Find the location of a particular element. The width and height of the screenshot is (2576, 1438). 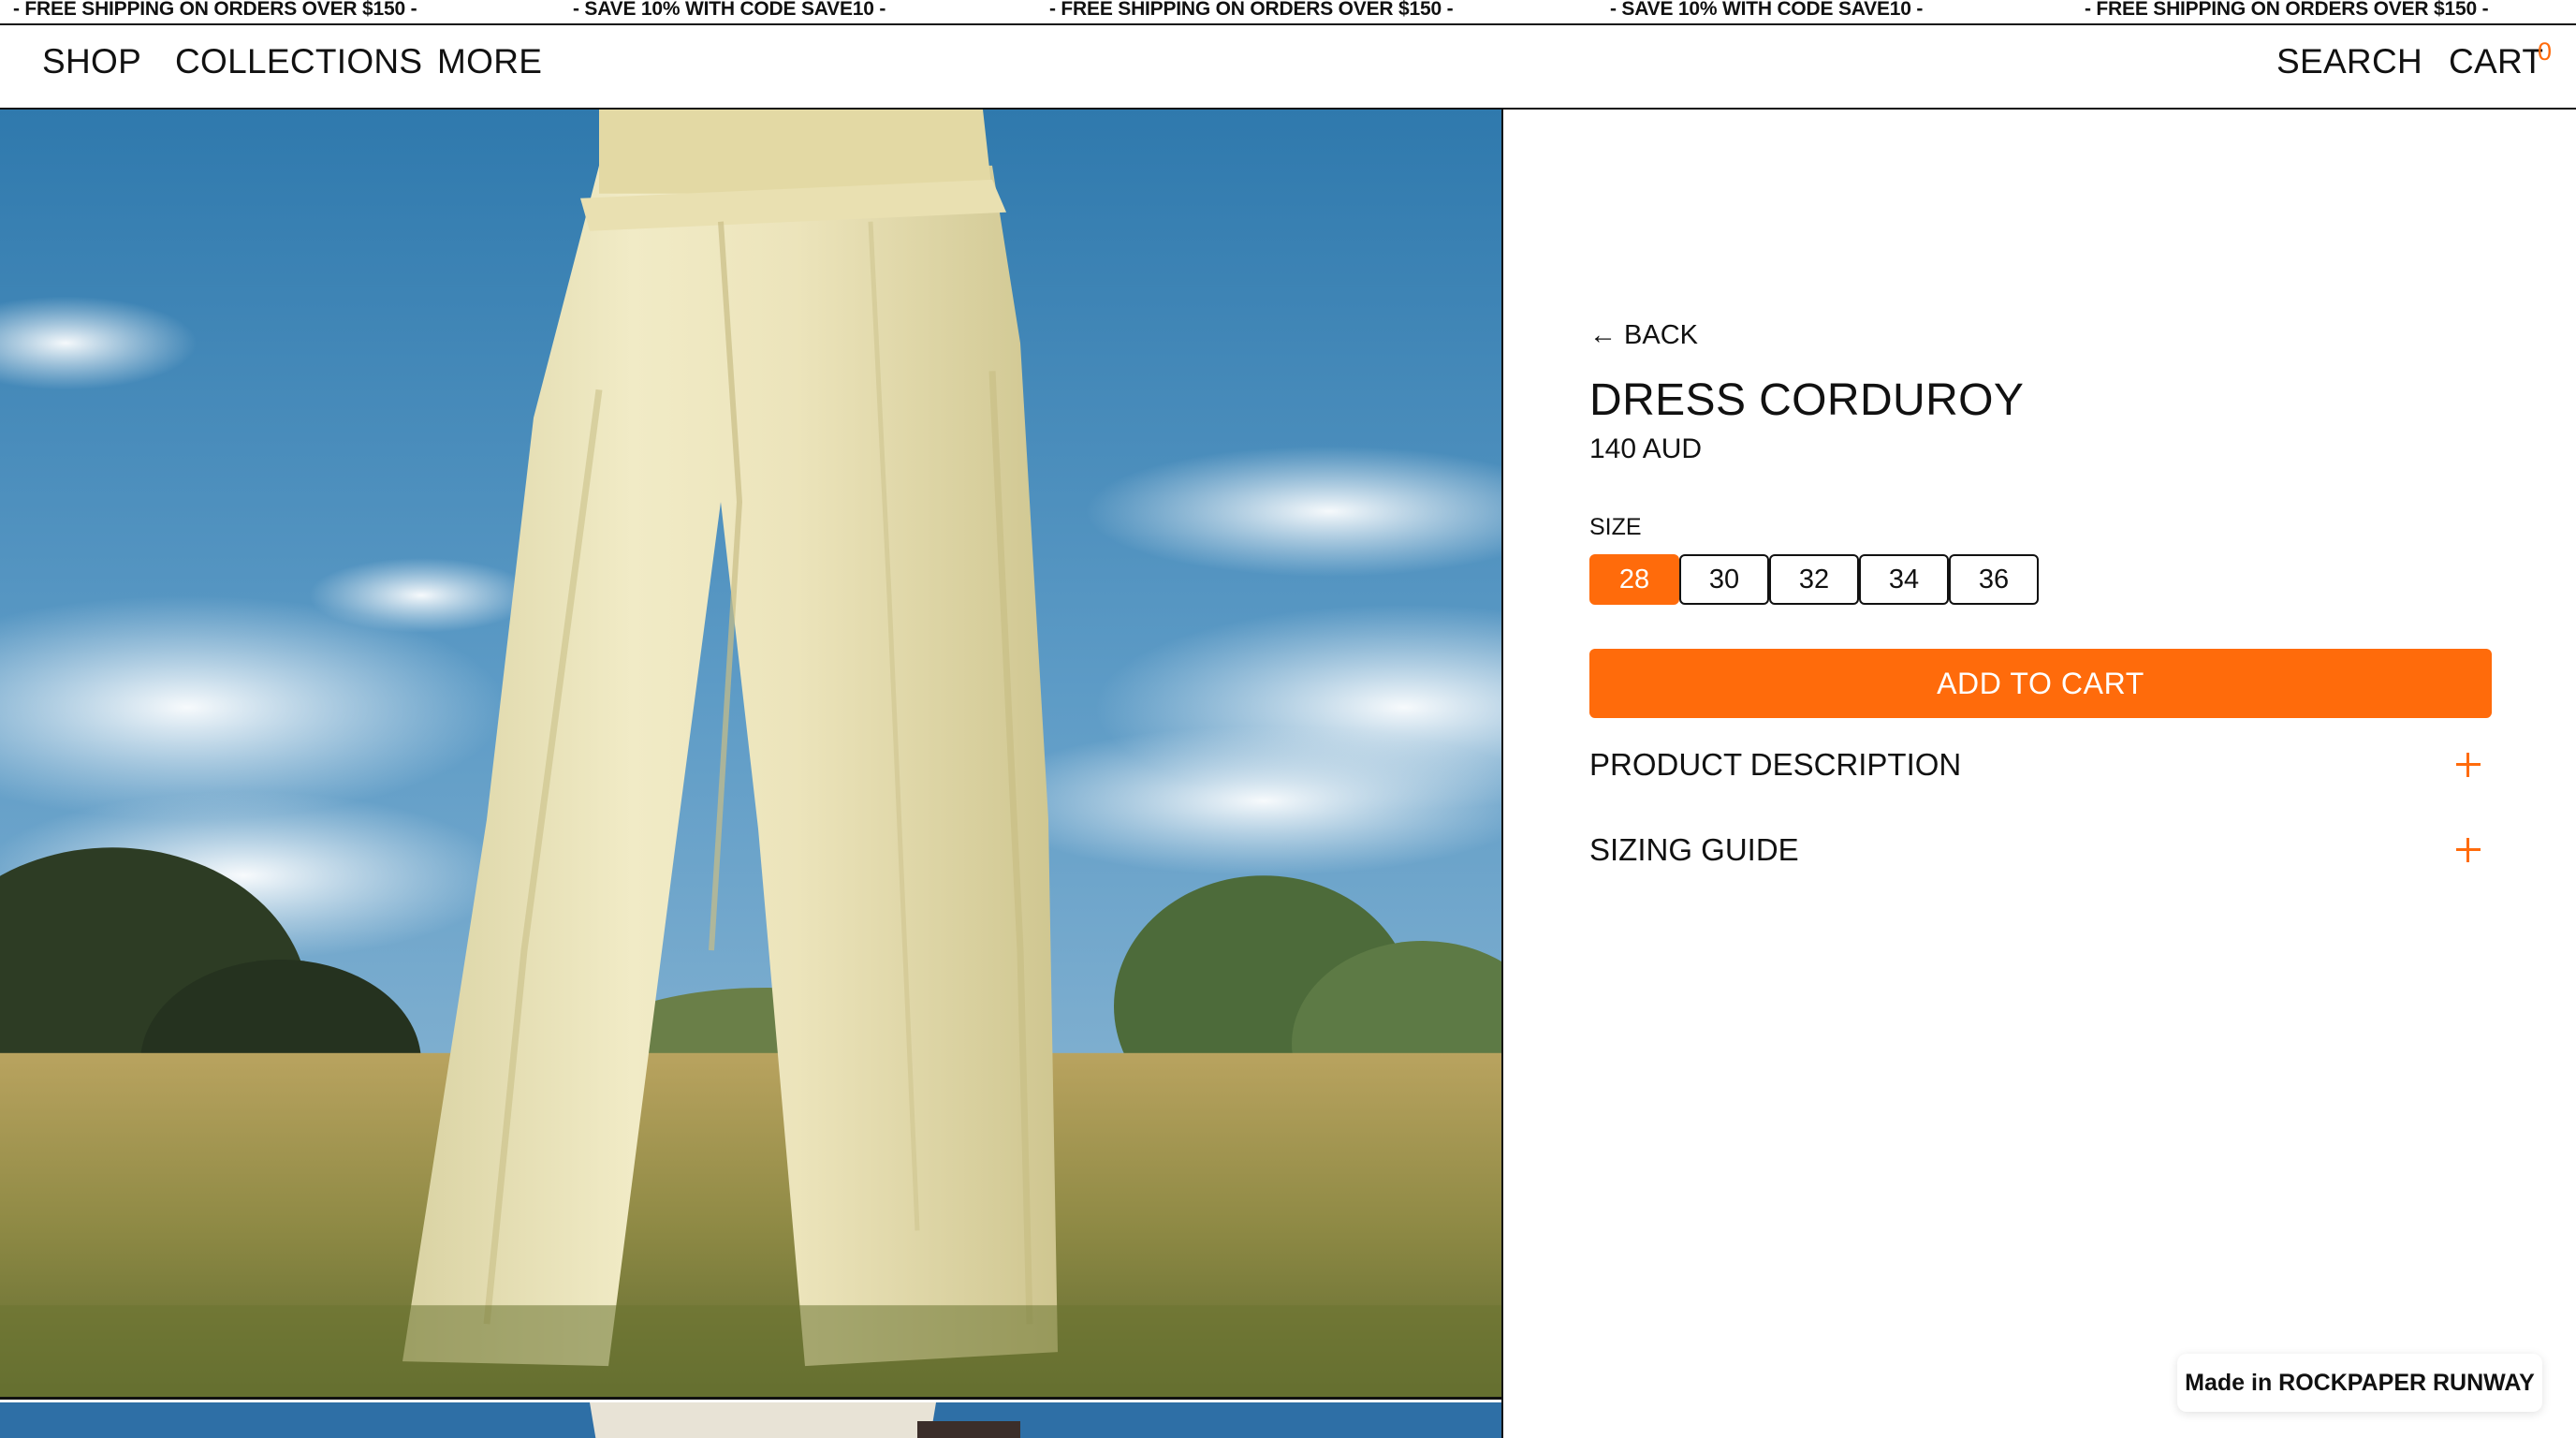

product-price: 140 AUD is located at coordinates (1646, 448).